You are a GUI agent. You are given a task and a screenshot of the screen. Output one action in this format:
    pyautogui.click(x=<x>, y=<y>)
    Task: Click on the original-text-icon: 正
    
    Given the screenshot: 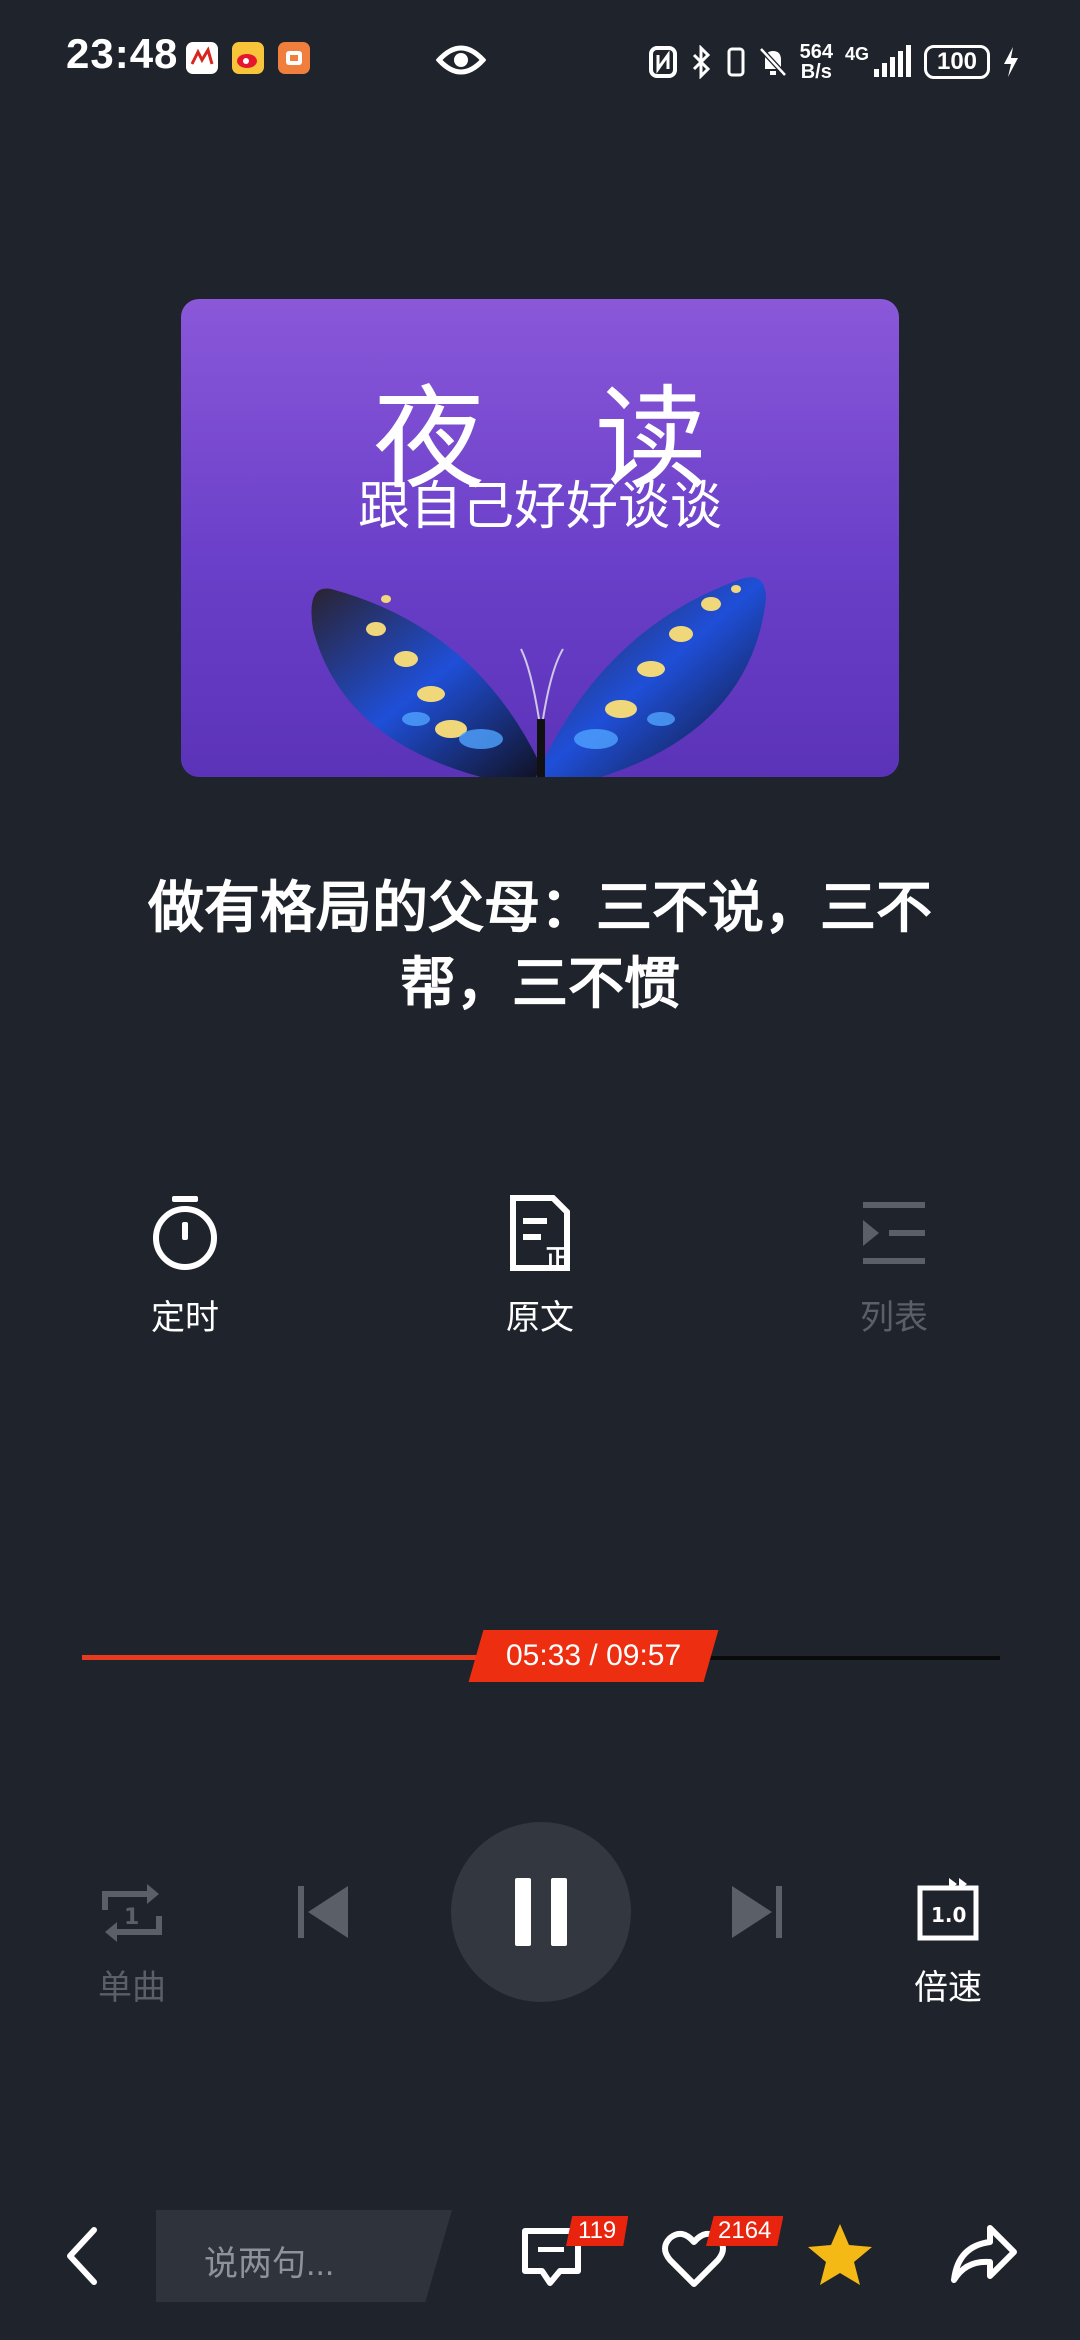 What is the action you would take?
    pyautogui.click(x=540, y=1233)
    